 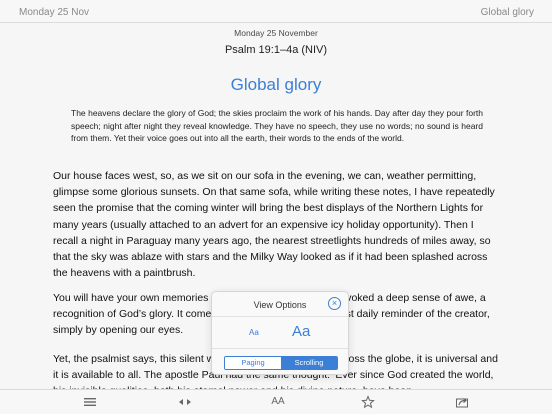 What do you see at coordinates (309, 363) in the screenshot?
I see `scrolling-option: Scrolling` at bounding box center [309, 363].